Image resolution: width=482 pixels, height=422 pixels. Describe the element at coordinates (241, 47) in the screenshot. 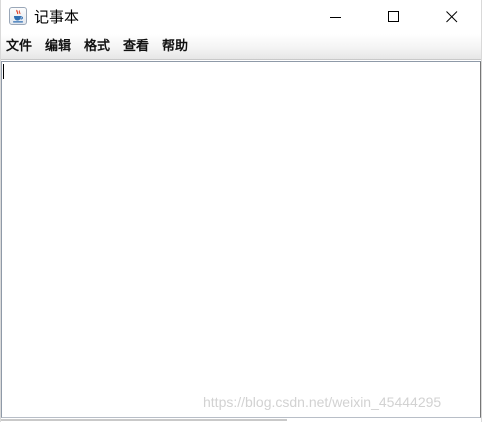

I see `menu-bar: 文件 编辑 格式 查看 帮助` at that location.